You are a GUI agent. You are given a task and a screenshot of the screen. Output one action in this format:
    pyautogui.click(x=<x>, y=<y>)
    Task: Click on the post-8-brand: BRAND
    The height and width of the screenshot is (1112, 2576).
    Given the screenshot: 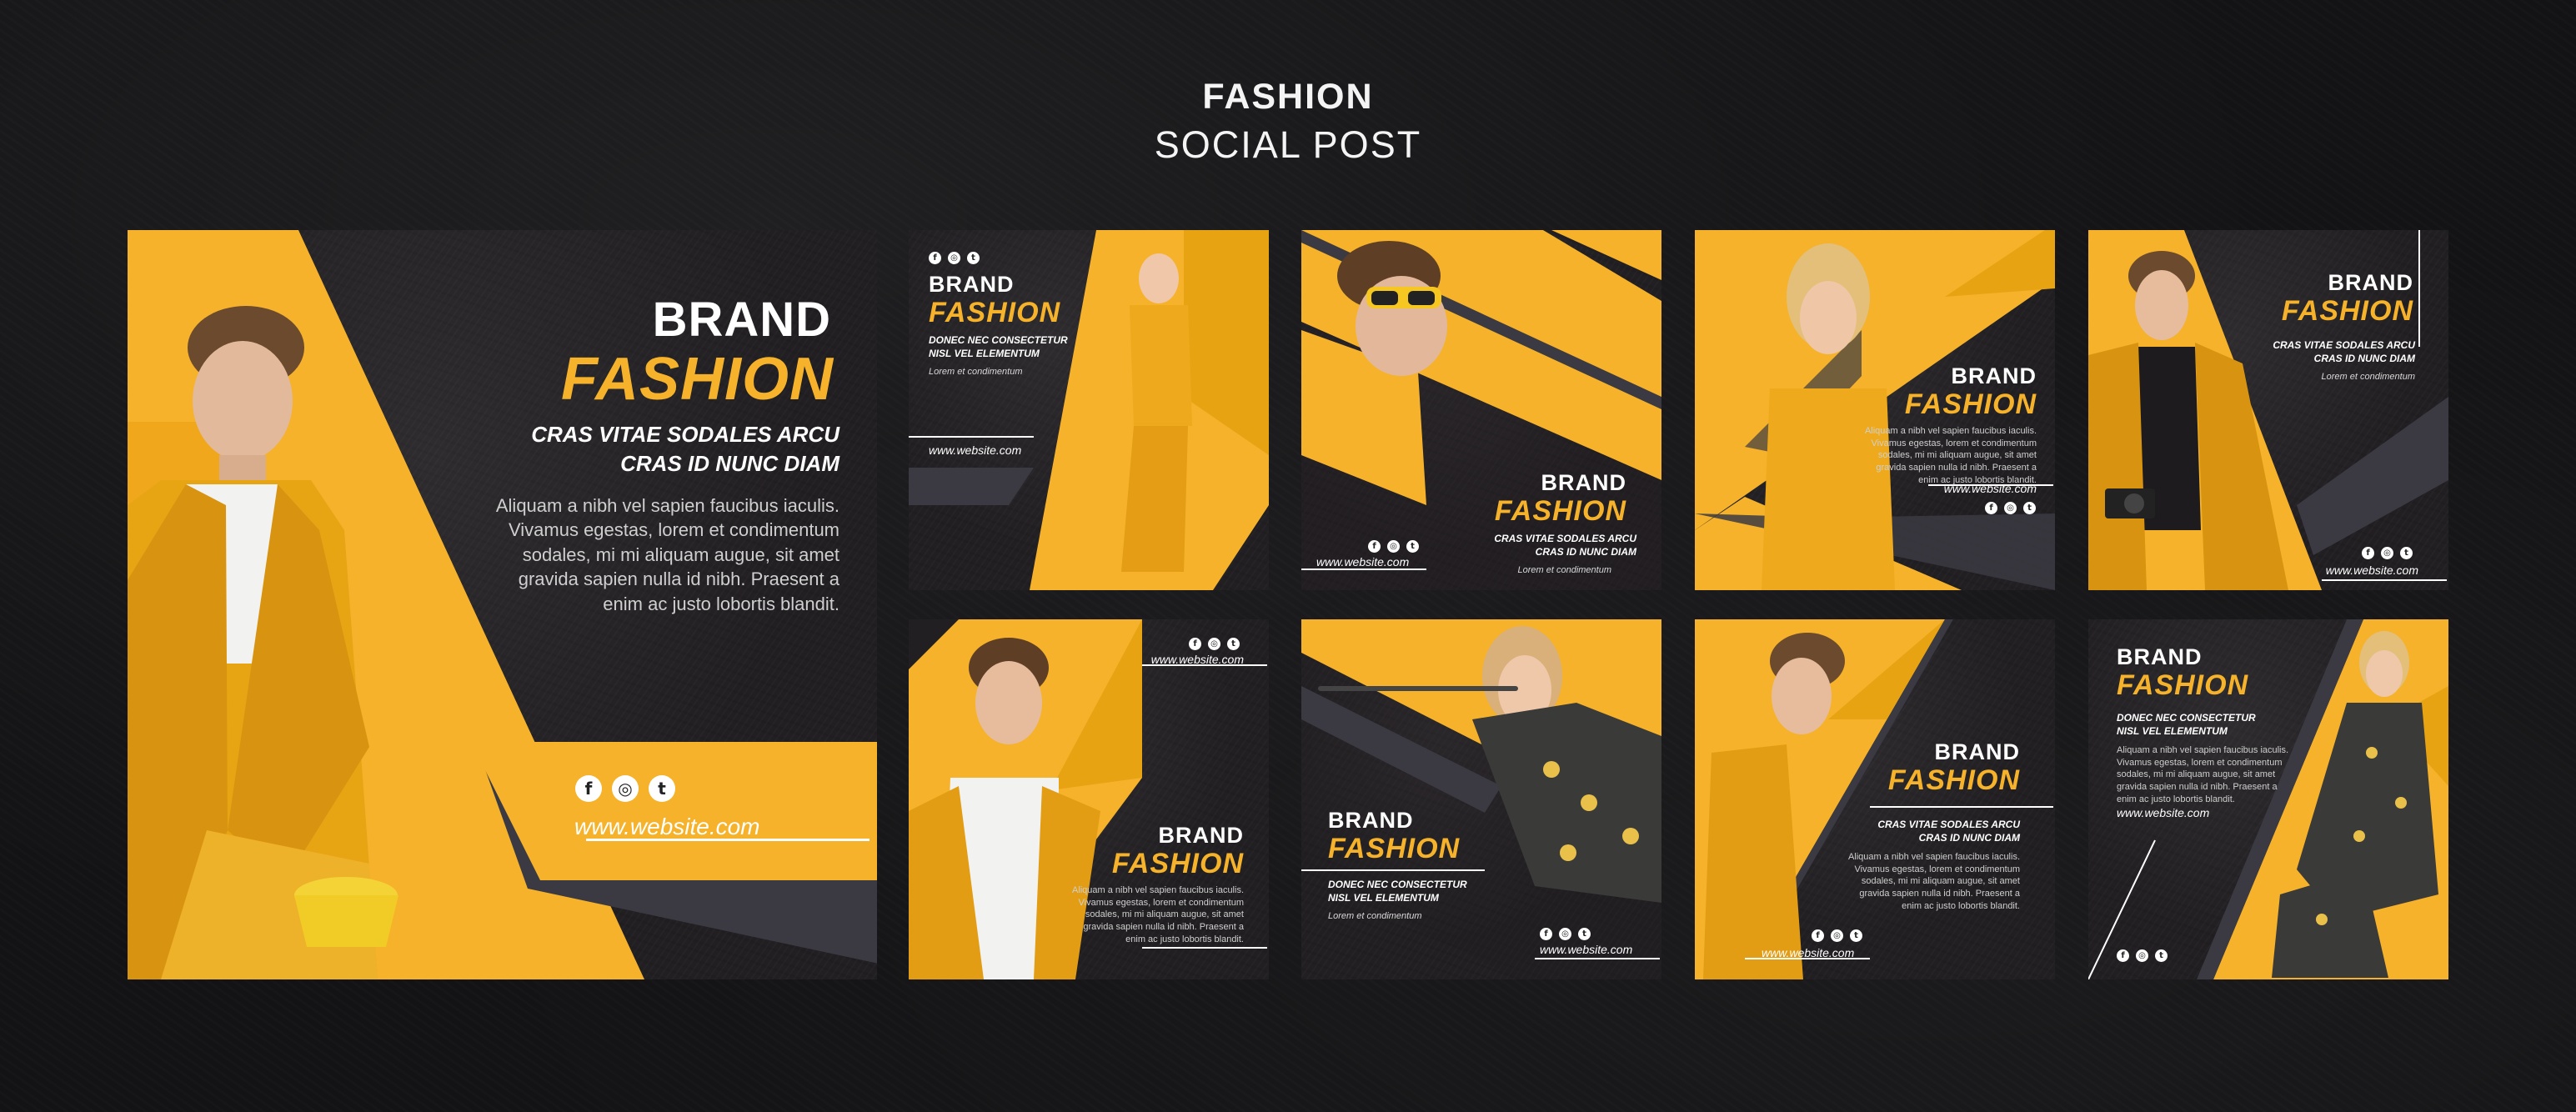 What is the action you would take?
    pyautogui.click(x=2160, y=657)
    